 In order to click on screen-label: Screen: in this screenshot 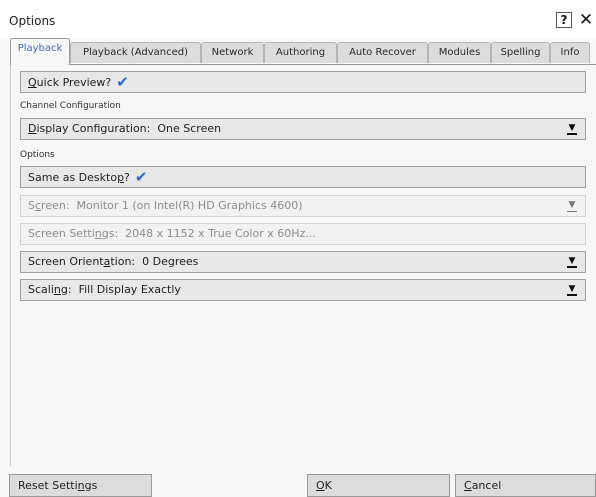, I will do `click(49, 205)`.